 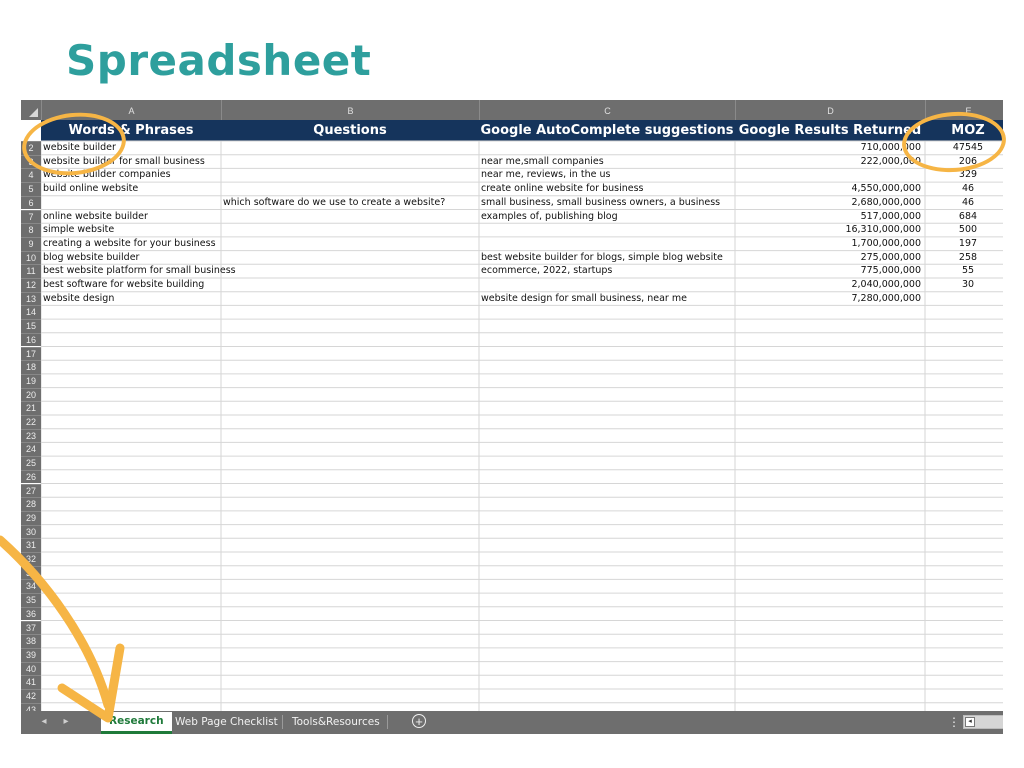 What do you see at coordinates (336, 722) in the screenshot?
I see `tab-tools-resources: Tools&Resources` at bounding box center [336, 722].